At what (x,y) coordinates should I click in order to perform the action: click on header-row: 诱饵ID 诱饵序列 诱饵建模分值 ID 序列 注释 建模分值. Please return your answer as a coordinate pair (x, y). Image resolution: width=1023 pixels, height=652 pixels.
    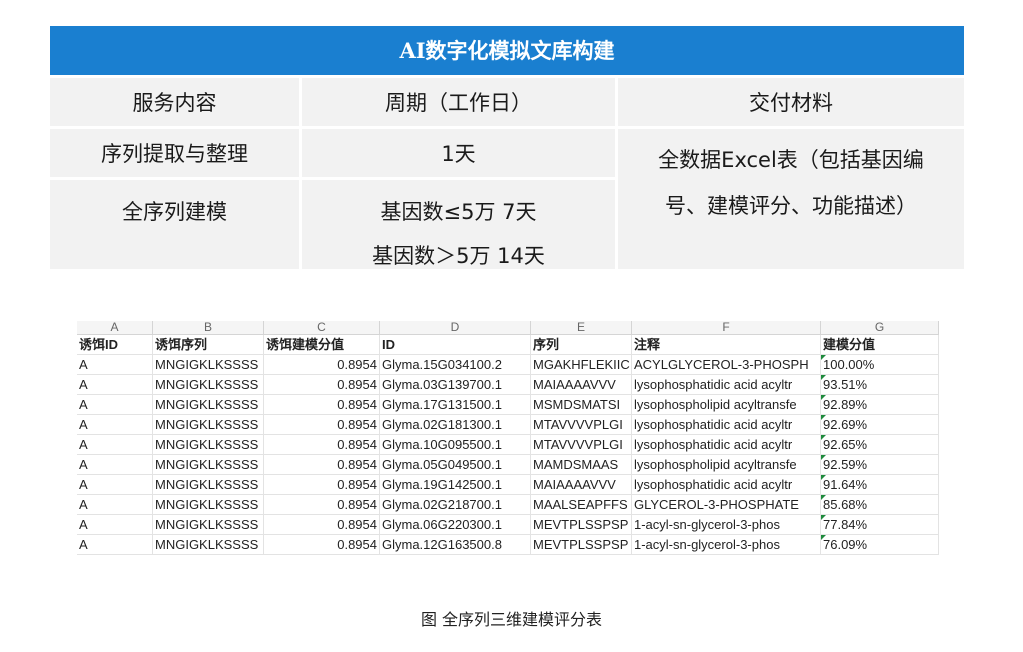
    Looking at the image, I should click on (508, 345).